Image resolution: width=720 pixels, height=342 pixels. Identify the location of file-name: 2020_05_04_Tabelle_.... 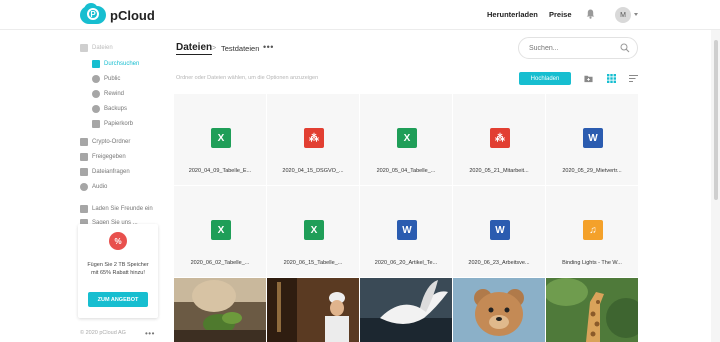
(406, 171).